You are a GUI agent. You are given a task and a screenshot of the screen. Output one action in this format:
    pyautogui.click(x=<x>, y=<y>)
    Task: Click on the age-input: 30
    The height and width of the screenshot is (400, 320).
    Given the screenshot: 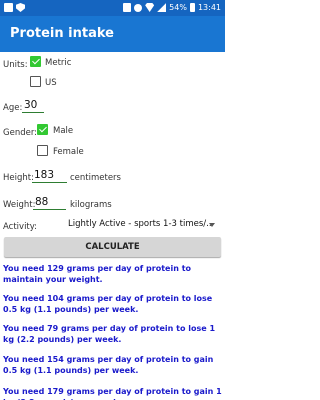 What is the action you would take?
    pyautogui.click(x=33, y=106)
    